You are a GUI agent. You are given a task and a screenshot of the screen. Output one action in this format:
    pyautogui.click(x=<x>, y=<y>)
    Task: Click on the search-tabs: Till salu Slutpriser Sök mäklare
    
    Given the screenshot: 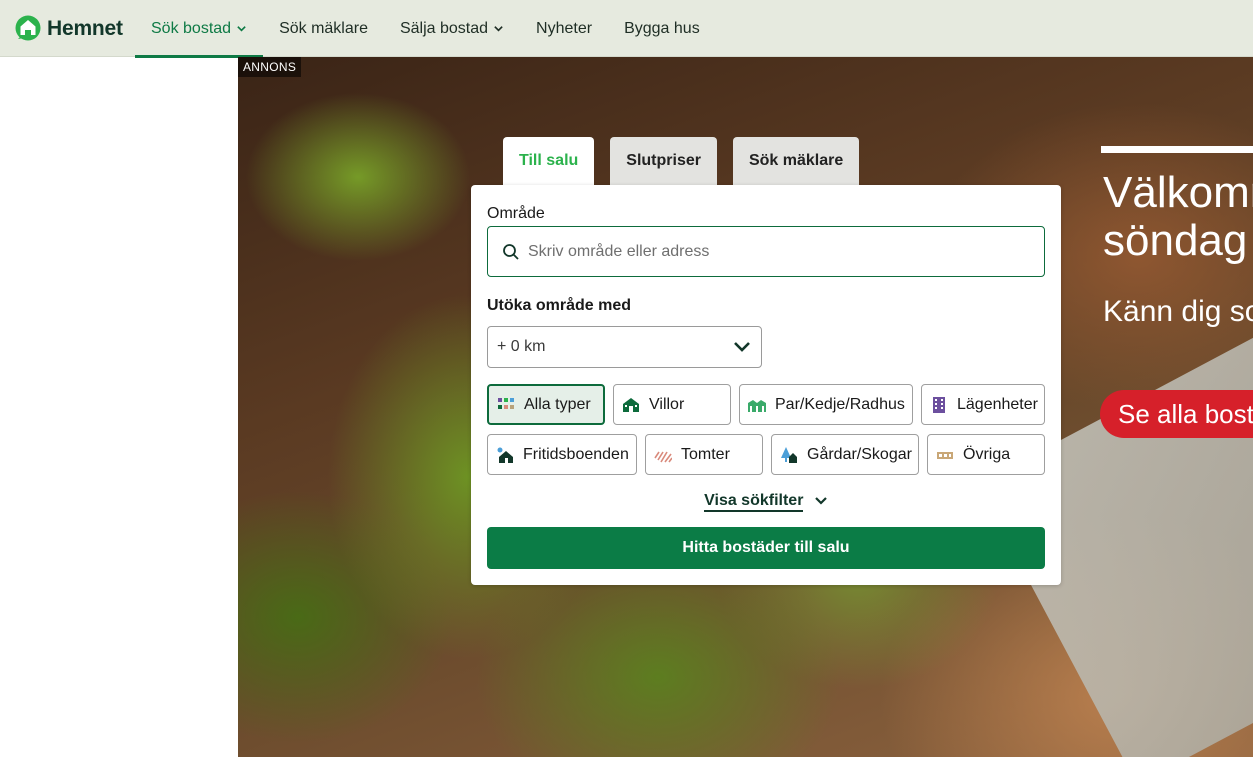 What is the action you would take?
    pyautogui.click(x=689, y=161)
    